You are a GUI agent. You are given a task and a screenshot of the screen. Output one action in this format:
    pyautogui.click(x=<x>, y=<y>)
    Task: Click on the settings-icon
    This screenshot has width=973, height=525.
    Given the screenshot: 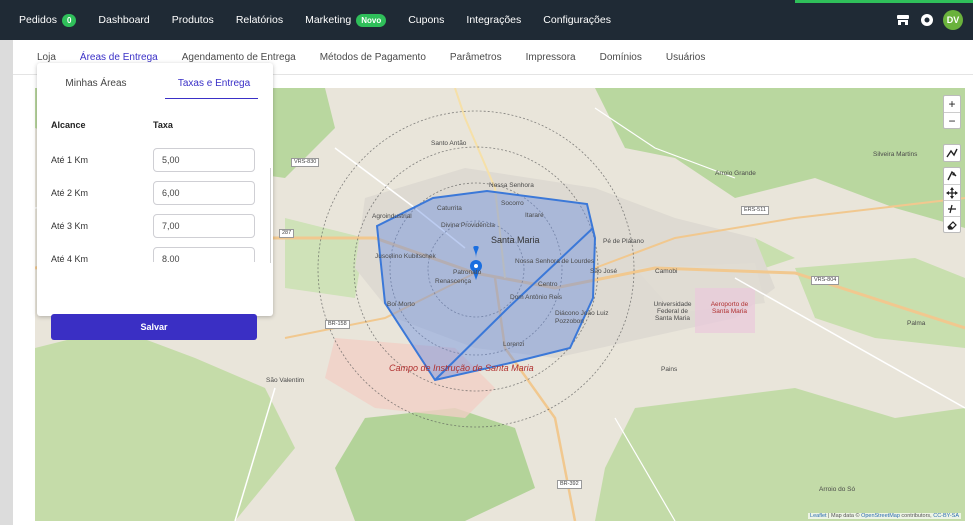 What is the action you would take?
    pyautogui.click(x=927, y=20)
    